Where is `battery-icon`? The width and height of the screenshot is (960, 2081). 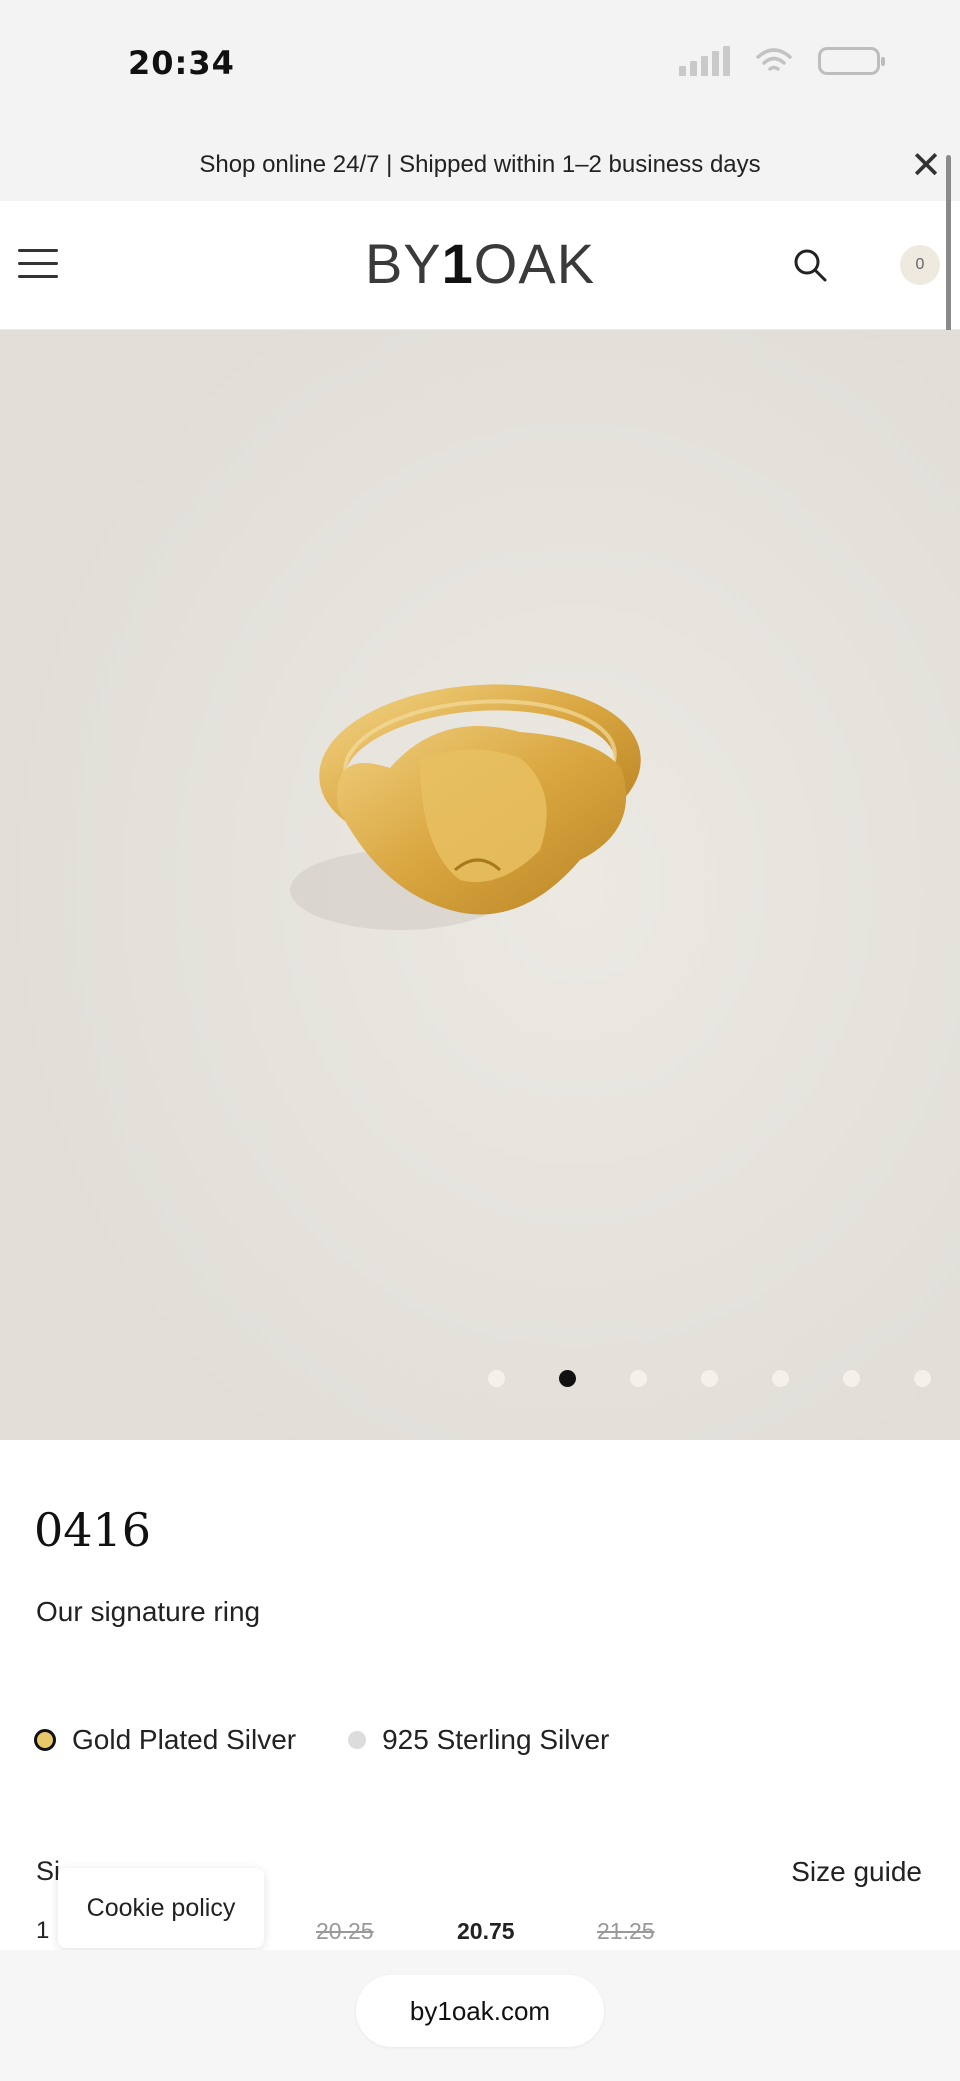 battery-icon is located at coordinates (851, 61).